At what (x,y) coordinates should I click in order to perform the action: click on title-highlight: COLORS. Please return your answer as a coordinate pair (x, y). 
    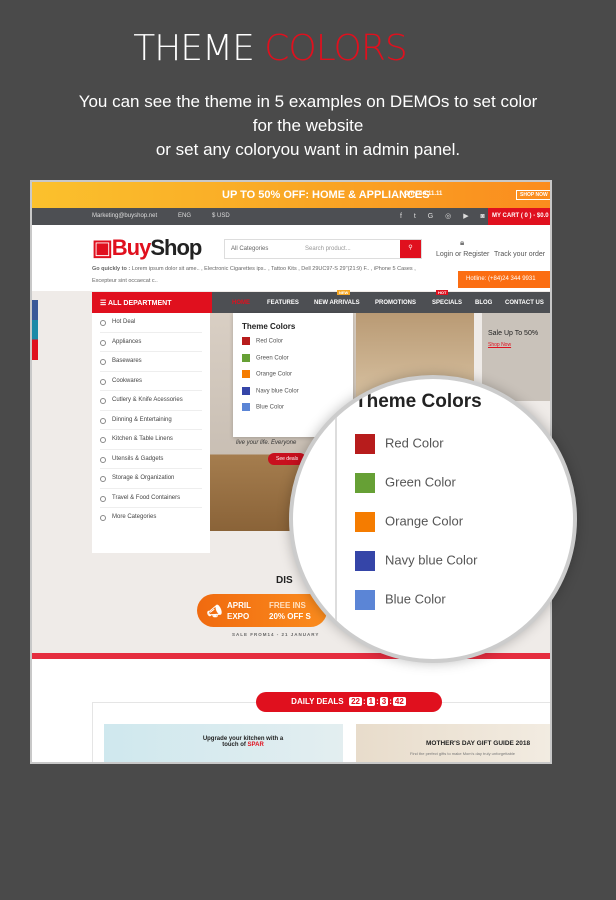
    Looking at the image, I should click on (335, 48).